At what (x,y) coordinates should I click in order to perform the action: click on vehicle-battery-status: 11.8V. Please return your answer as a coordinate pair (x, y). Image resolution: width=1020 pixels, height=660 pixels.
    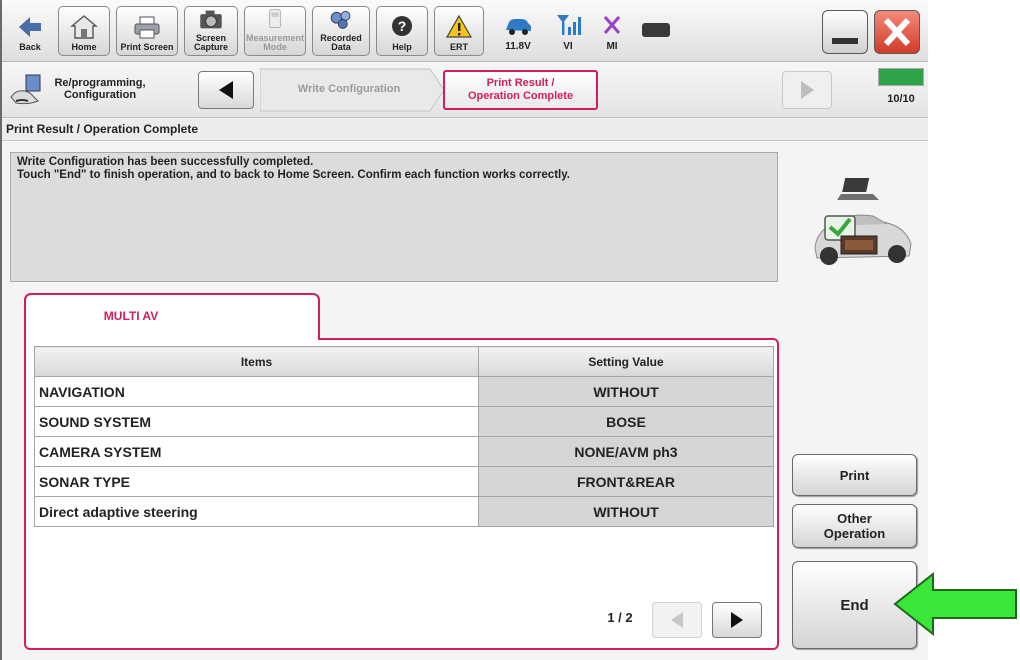
    Looking at the image, I should click on (518, 31).